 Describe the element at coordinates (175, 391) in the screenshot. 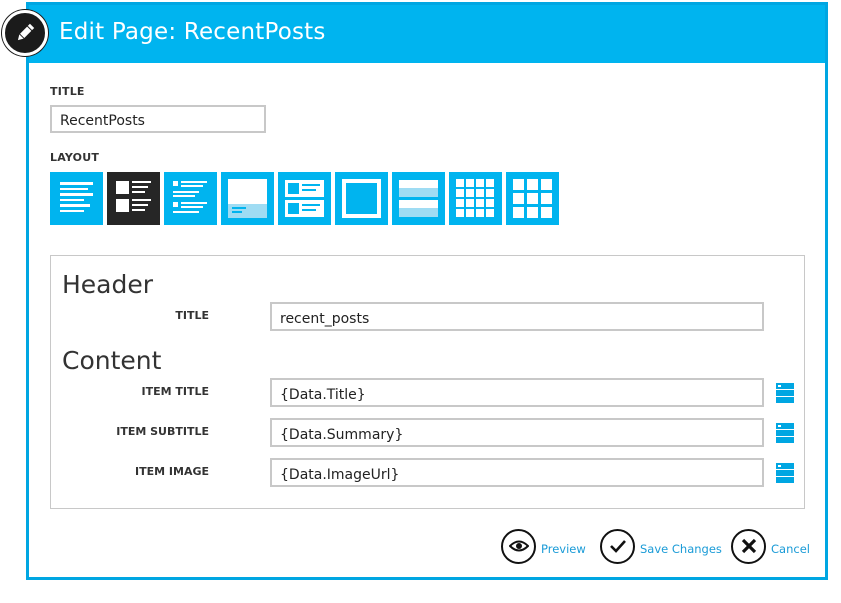

I see `item-title-label: ITEM TITLE` at that location.